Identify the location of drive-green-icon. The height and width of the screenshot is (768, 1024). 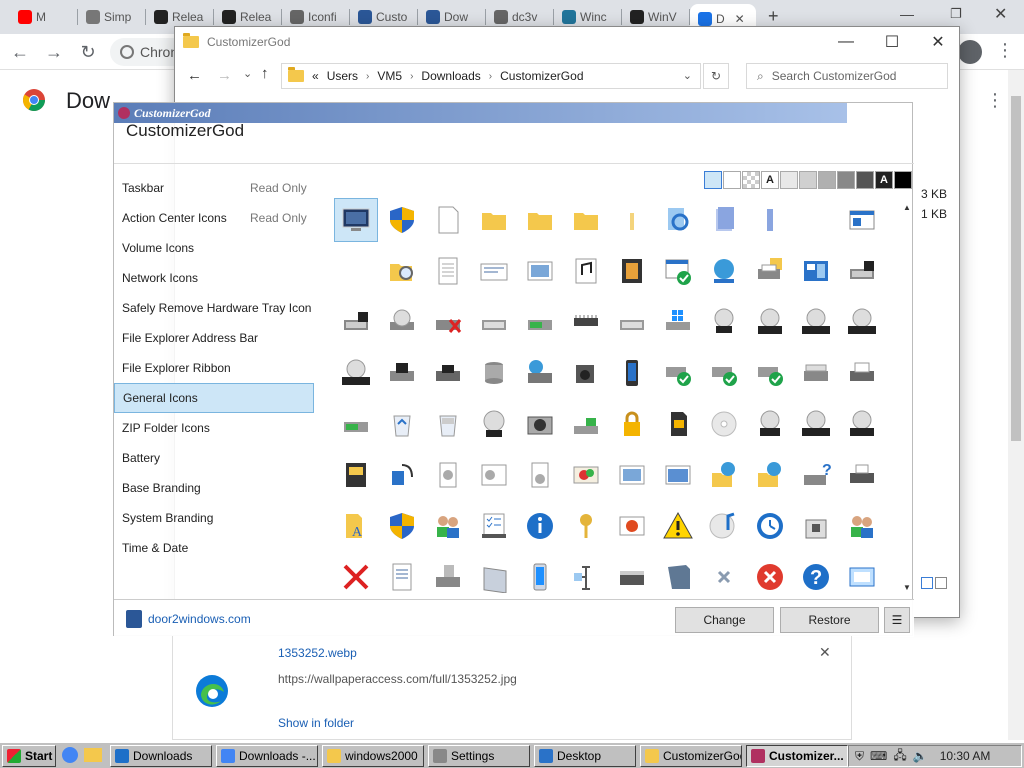
(356, 424).